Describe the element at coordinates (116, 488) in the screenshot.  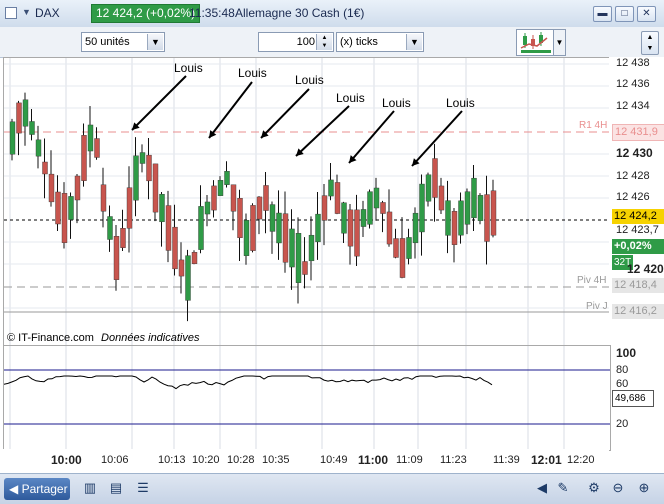
I see `export-icon: ▤` at that location.